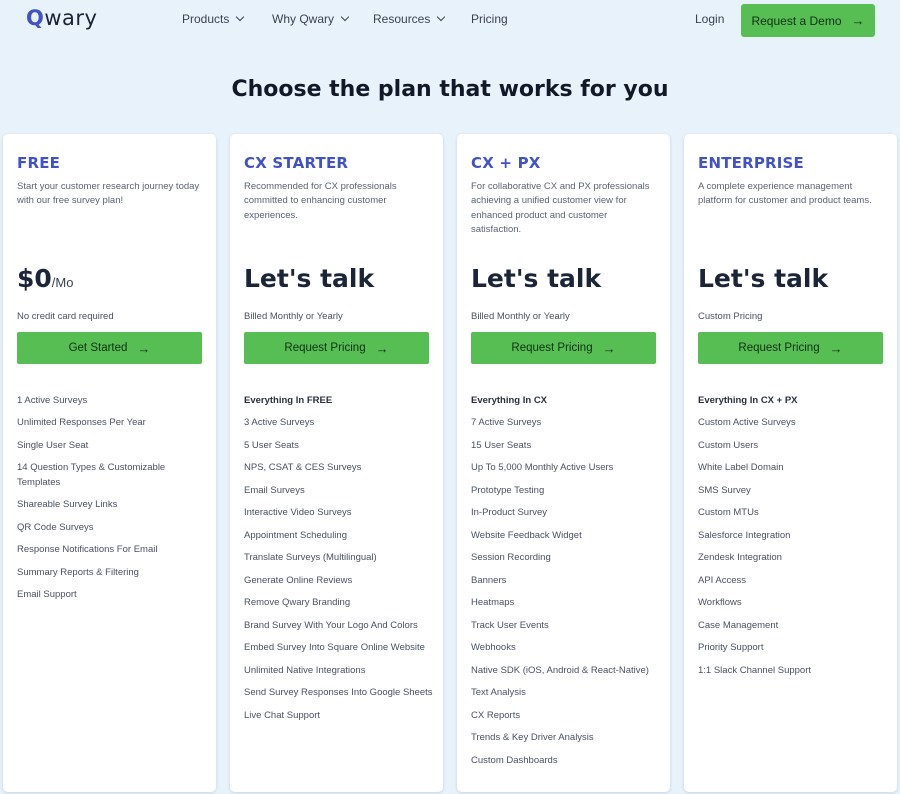  I want to click on feature-heading: Everything In FREE, so click(288, 400).